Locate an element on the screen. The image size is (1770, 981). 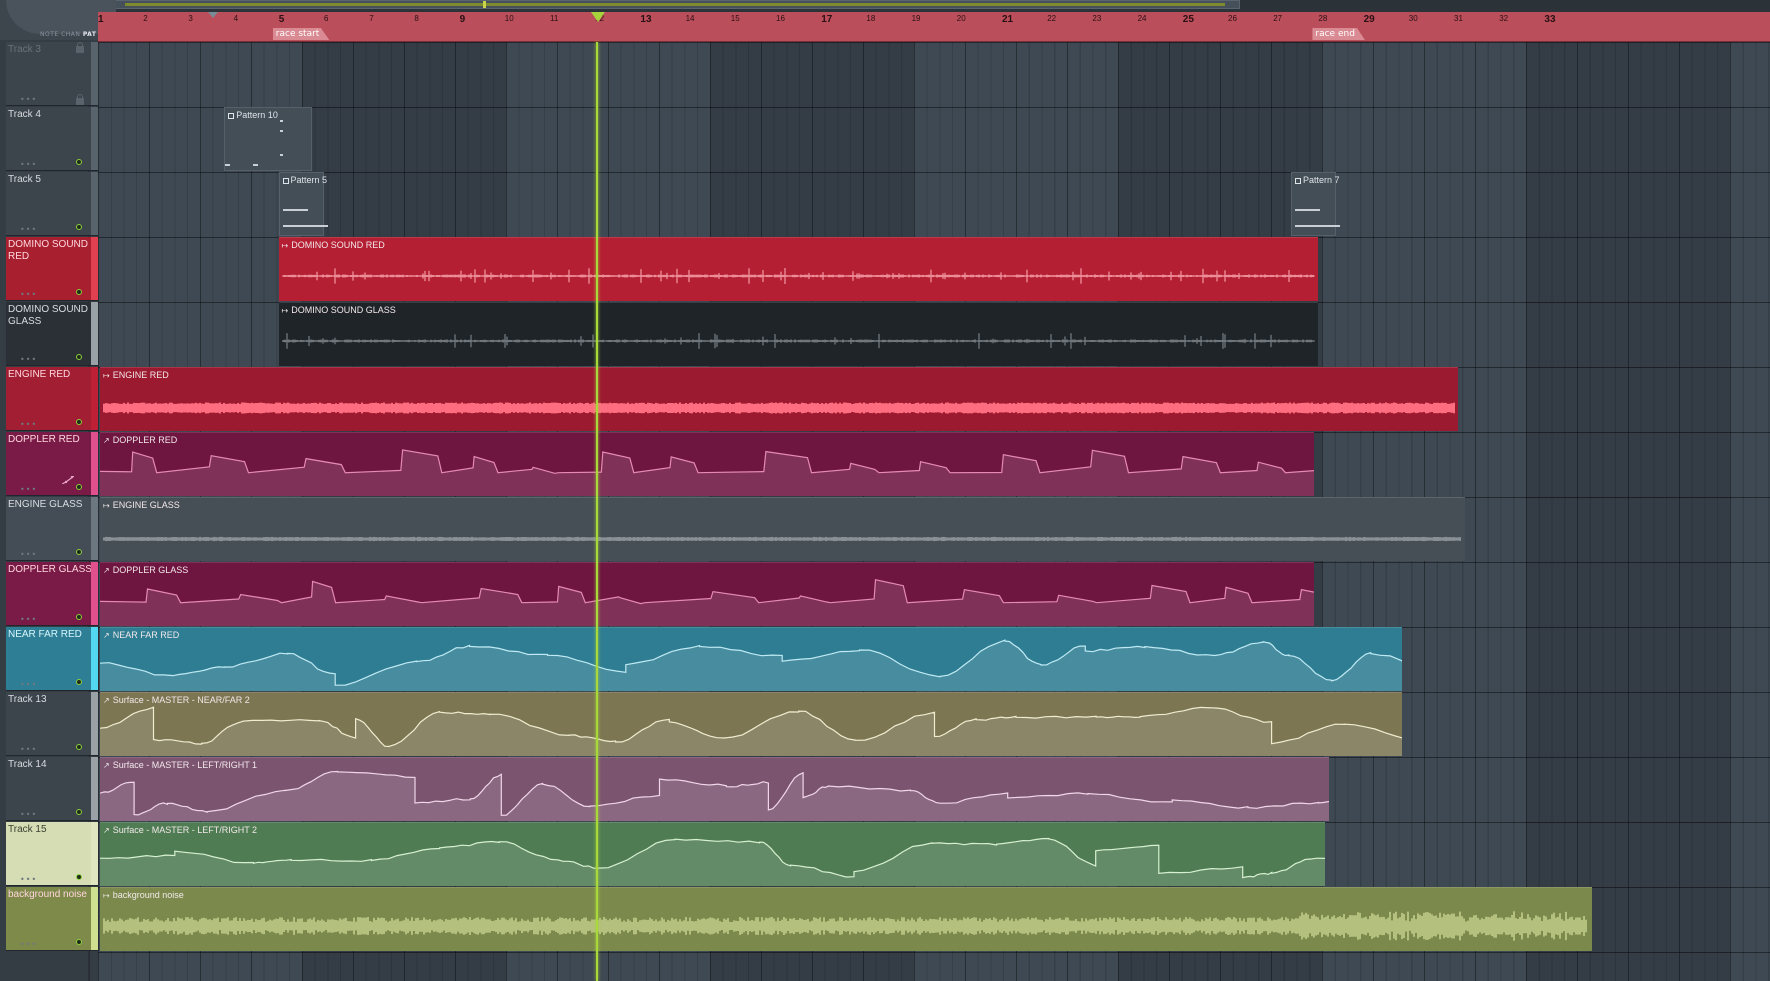
pattern-clip: Pattern 5 is located at coordinates (303, 204).